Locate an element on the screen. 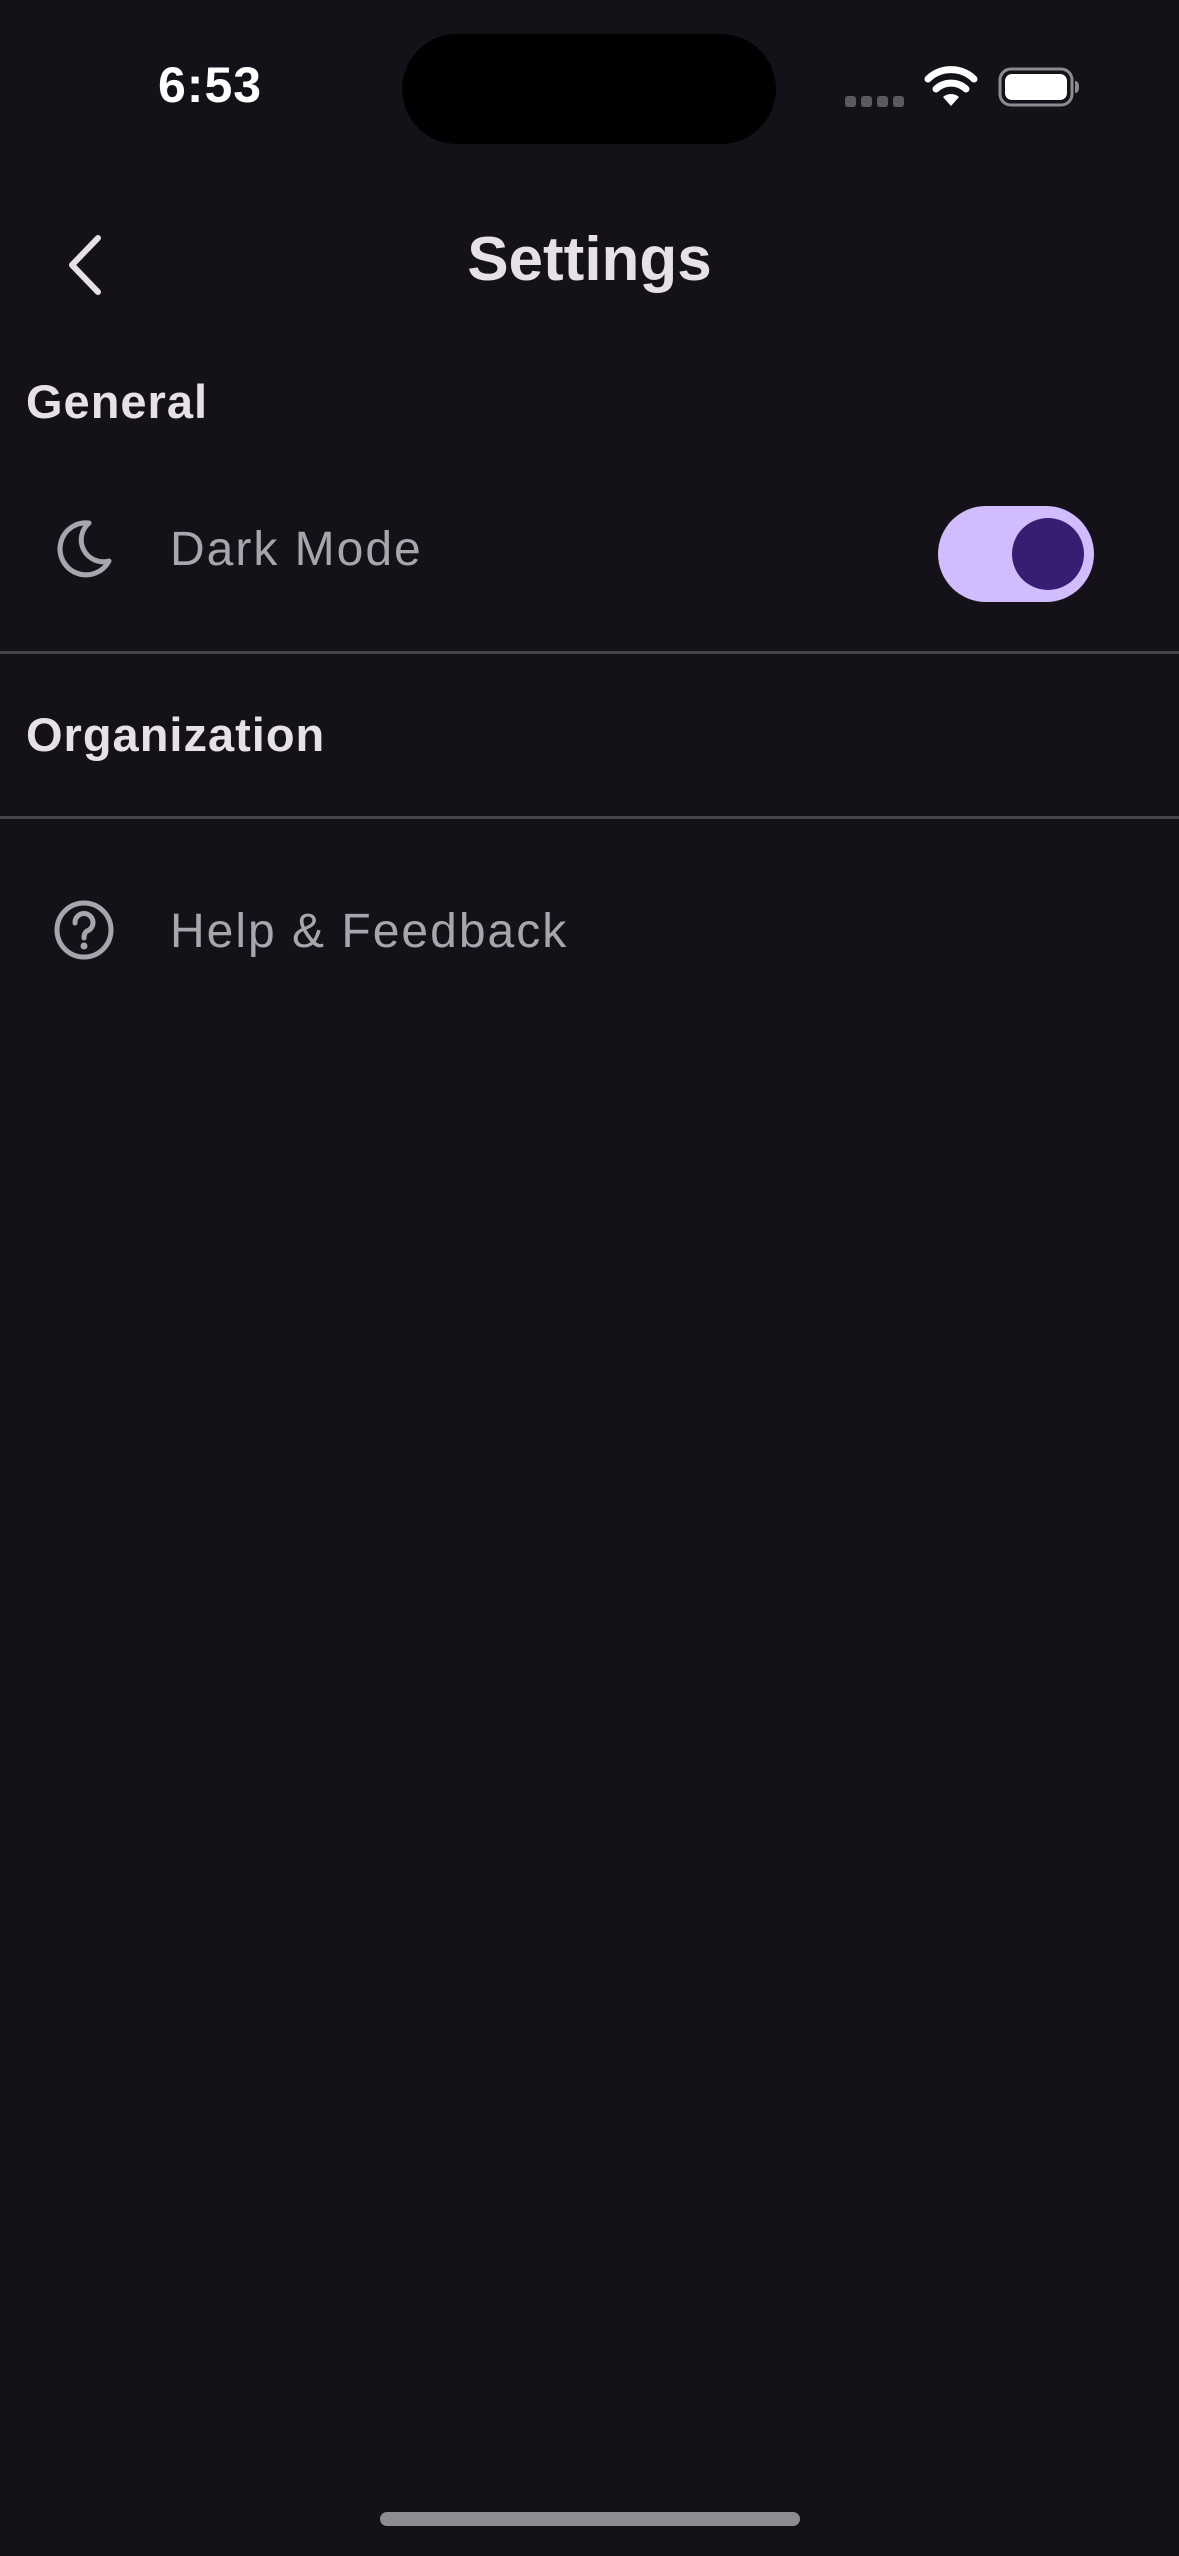 The height and width of the screenshot is (2556, 1179). dark-mode-toggle is located at coordinates (1016, 554).